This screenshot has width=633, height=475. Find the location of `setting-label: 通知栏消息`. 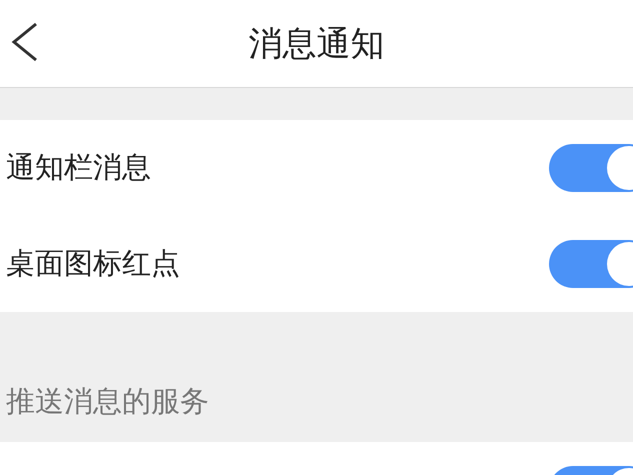

setting-label: 通知栏消息 is located at coordinates (78, 167).